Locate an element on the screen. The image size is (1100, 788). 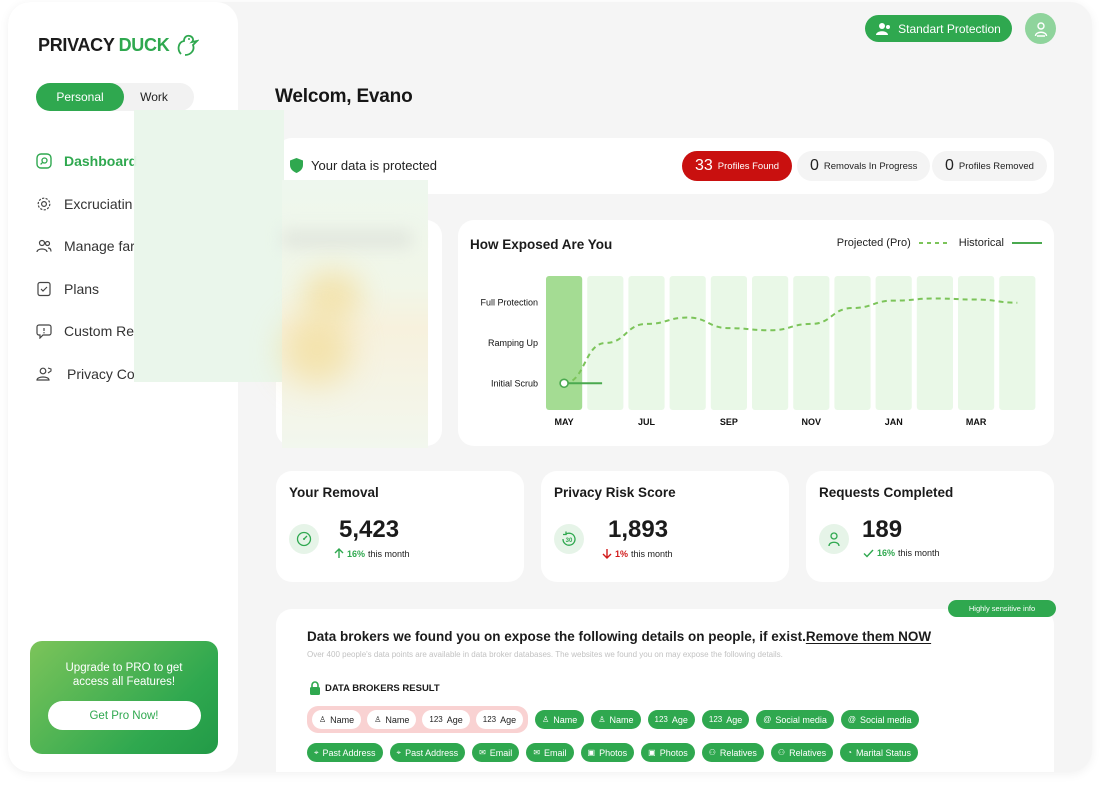
logo: PRIVACY DUCK is located at coordinates (119, 45).